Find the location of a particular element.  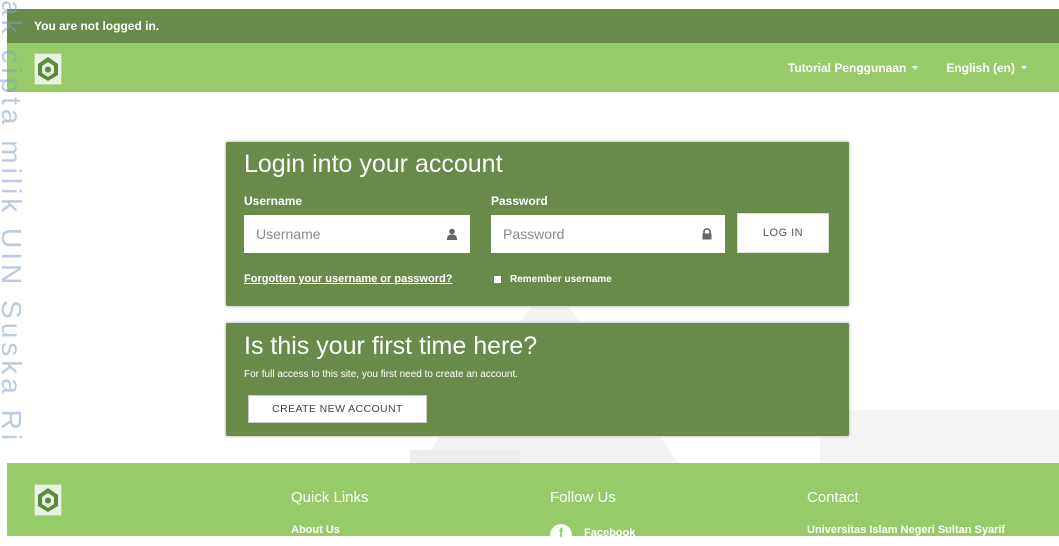

remember-username-checkbox is located at coordinates (497, 279).